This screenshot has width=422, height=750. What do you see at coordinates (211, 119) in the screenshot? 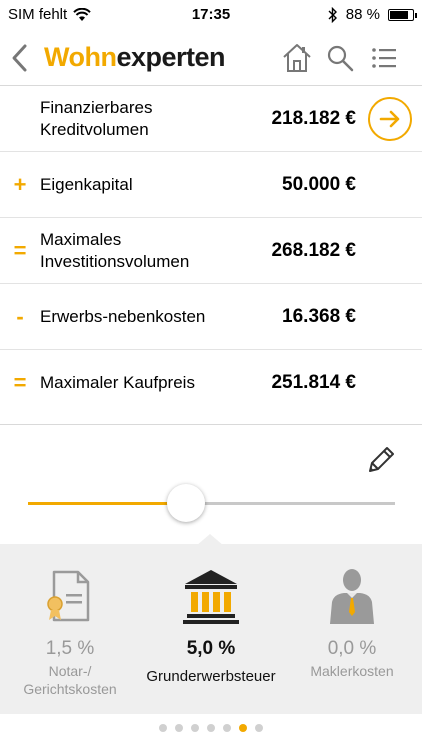
I see `calc-row-kreditvolumen: Finanzierbares Kreditvolumen 218.182 €` at bounding box center [211, 119].